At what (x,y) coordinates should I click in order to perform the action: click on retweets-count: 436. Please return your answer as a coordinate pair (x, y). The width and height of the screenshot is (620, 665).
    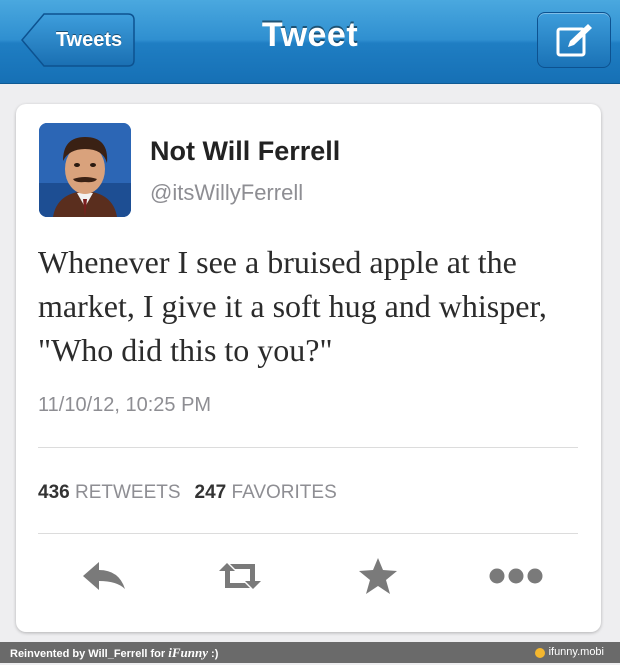
    Looking at the image, I should click on (54, 492).